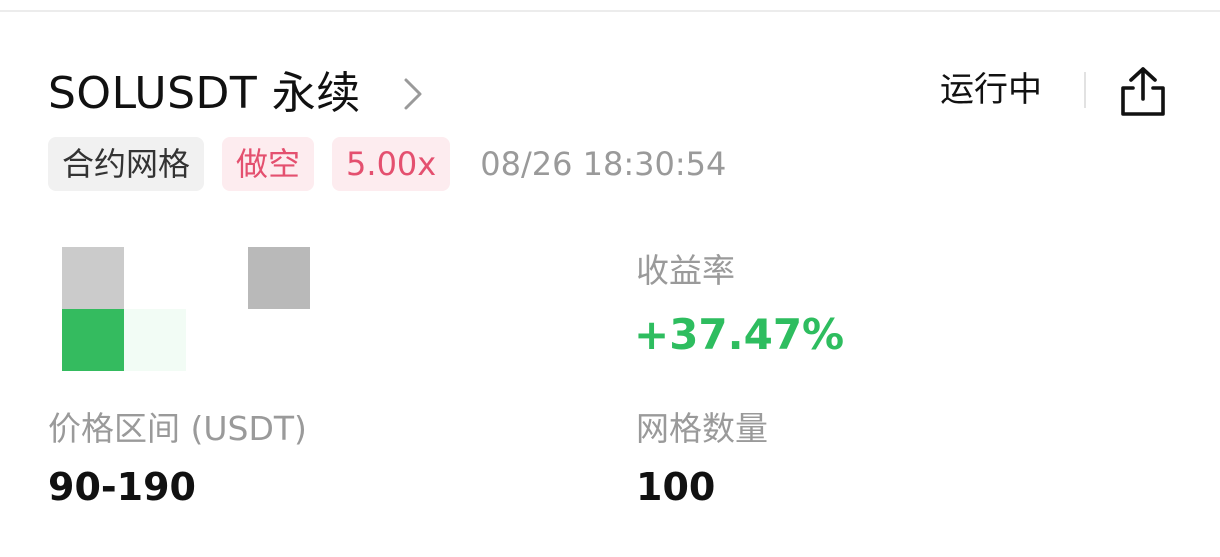  I want to click on price-range-label: 价格区间 (USDT), so click(177, 428).